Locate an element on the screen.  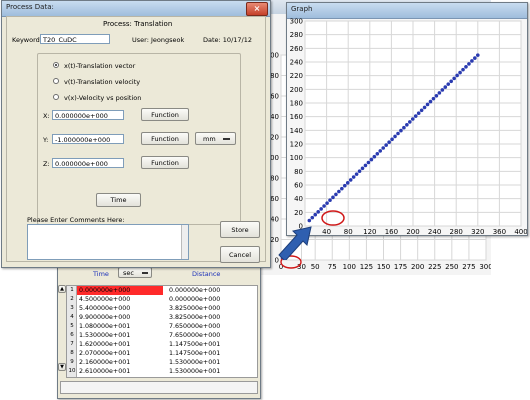
background-x-tick-label: 175 is located at coordinates (400, 267).